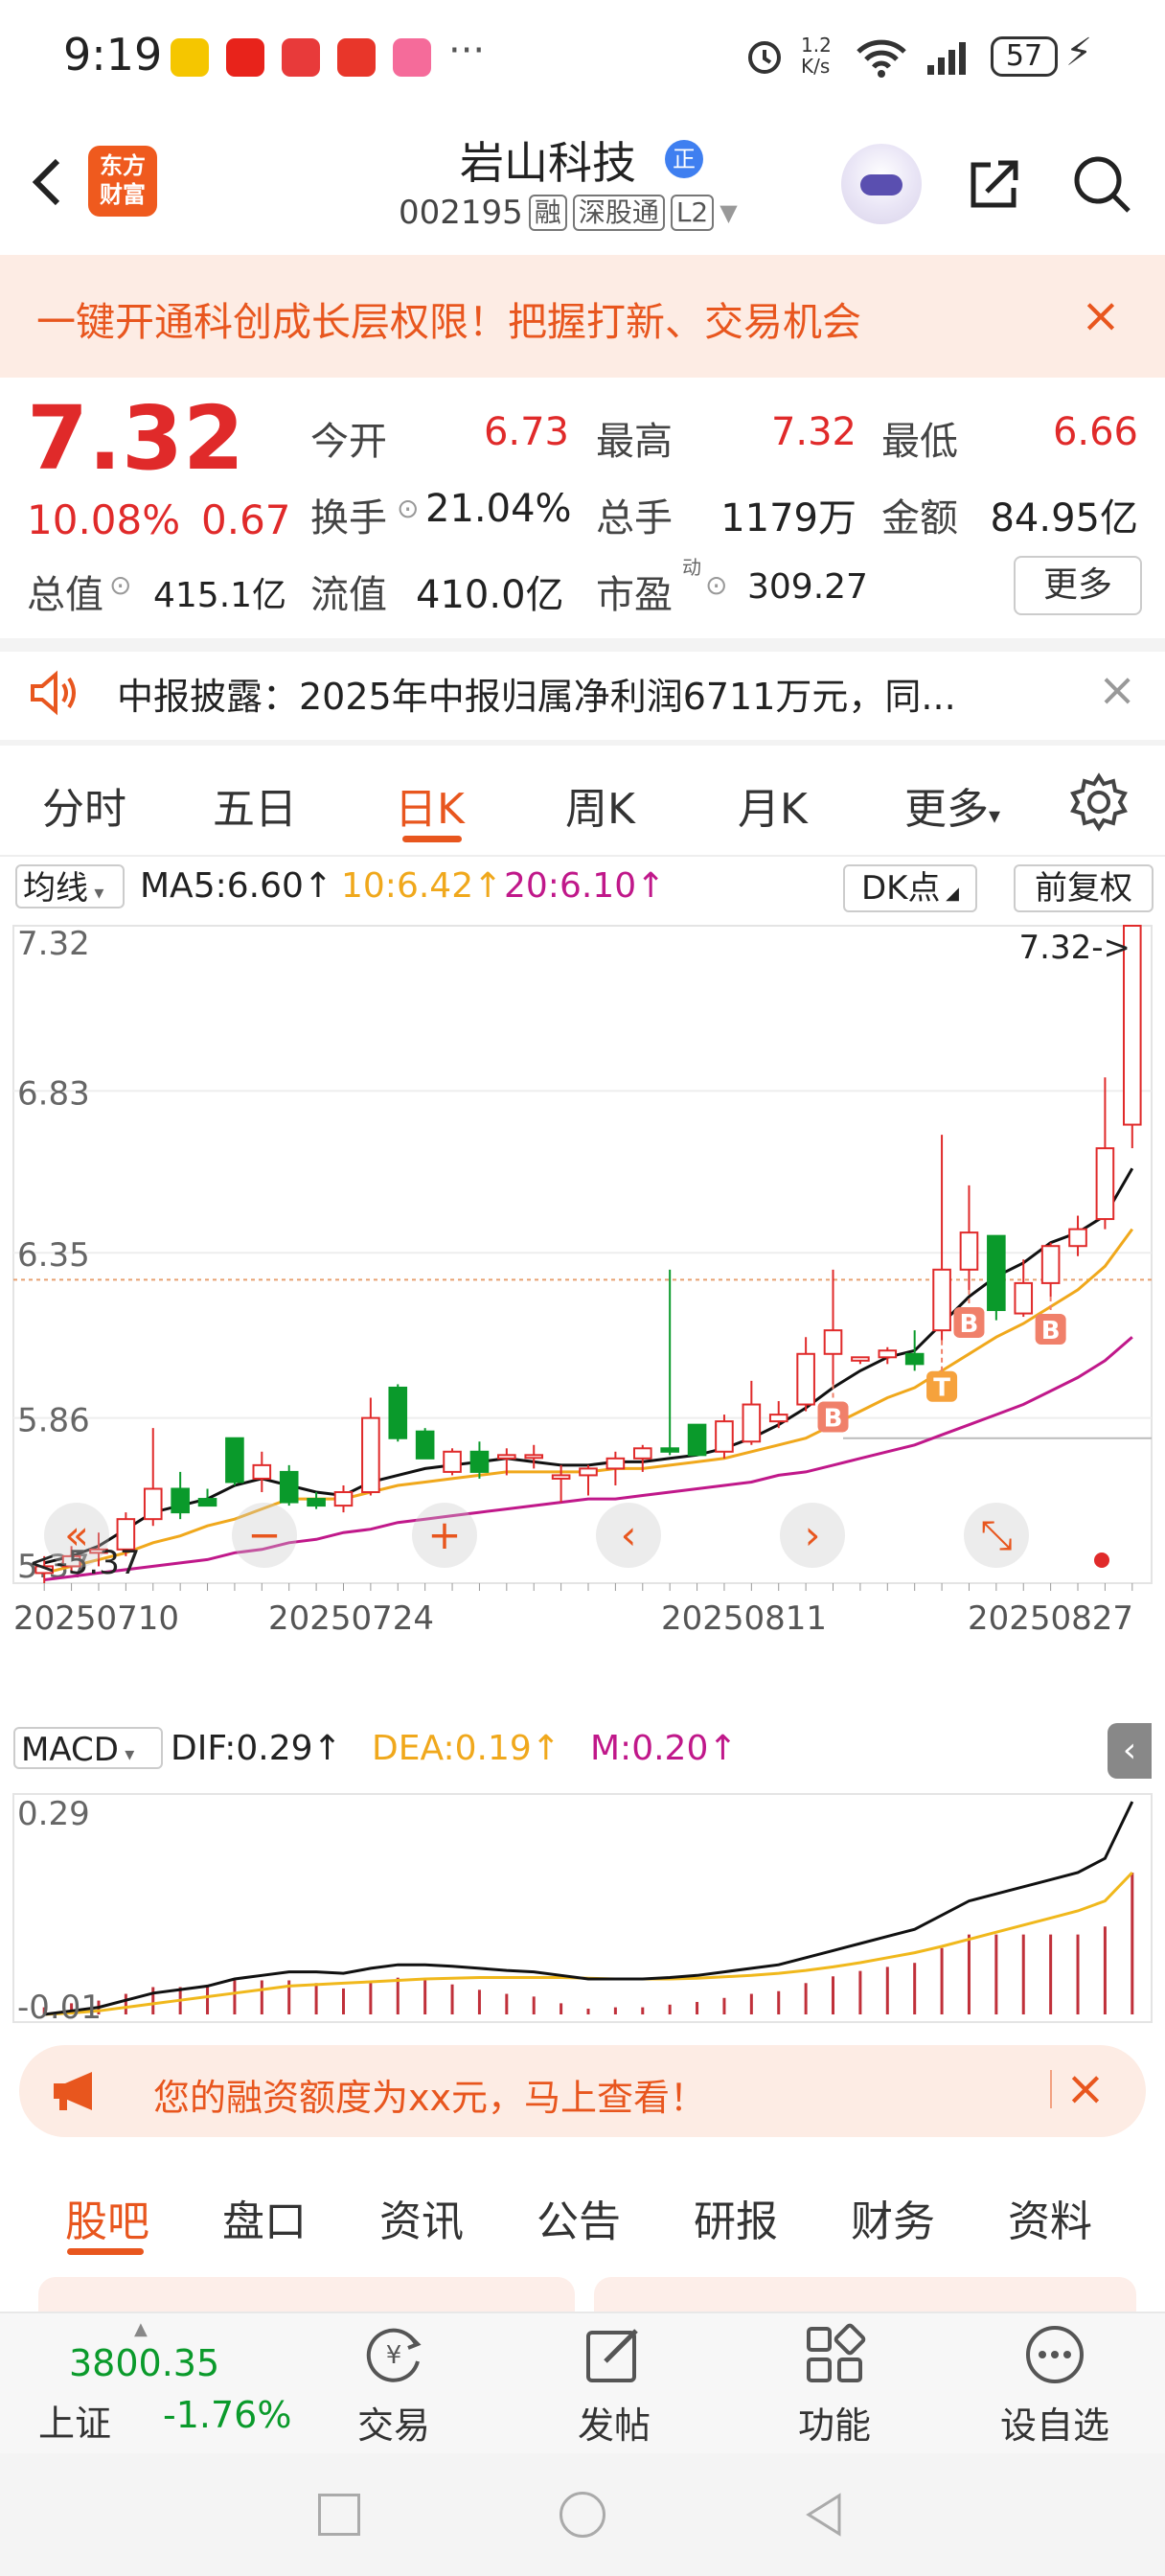 The image size is (1165, 2576). Describe the element at coordinates (1079, 53) in the screenshot. I see `charging-icon: ⚡` at that location.